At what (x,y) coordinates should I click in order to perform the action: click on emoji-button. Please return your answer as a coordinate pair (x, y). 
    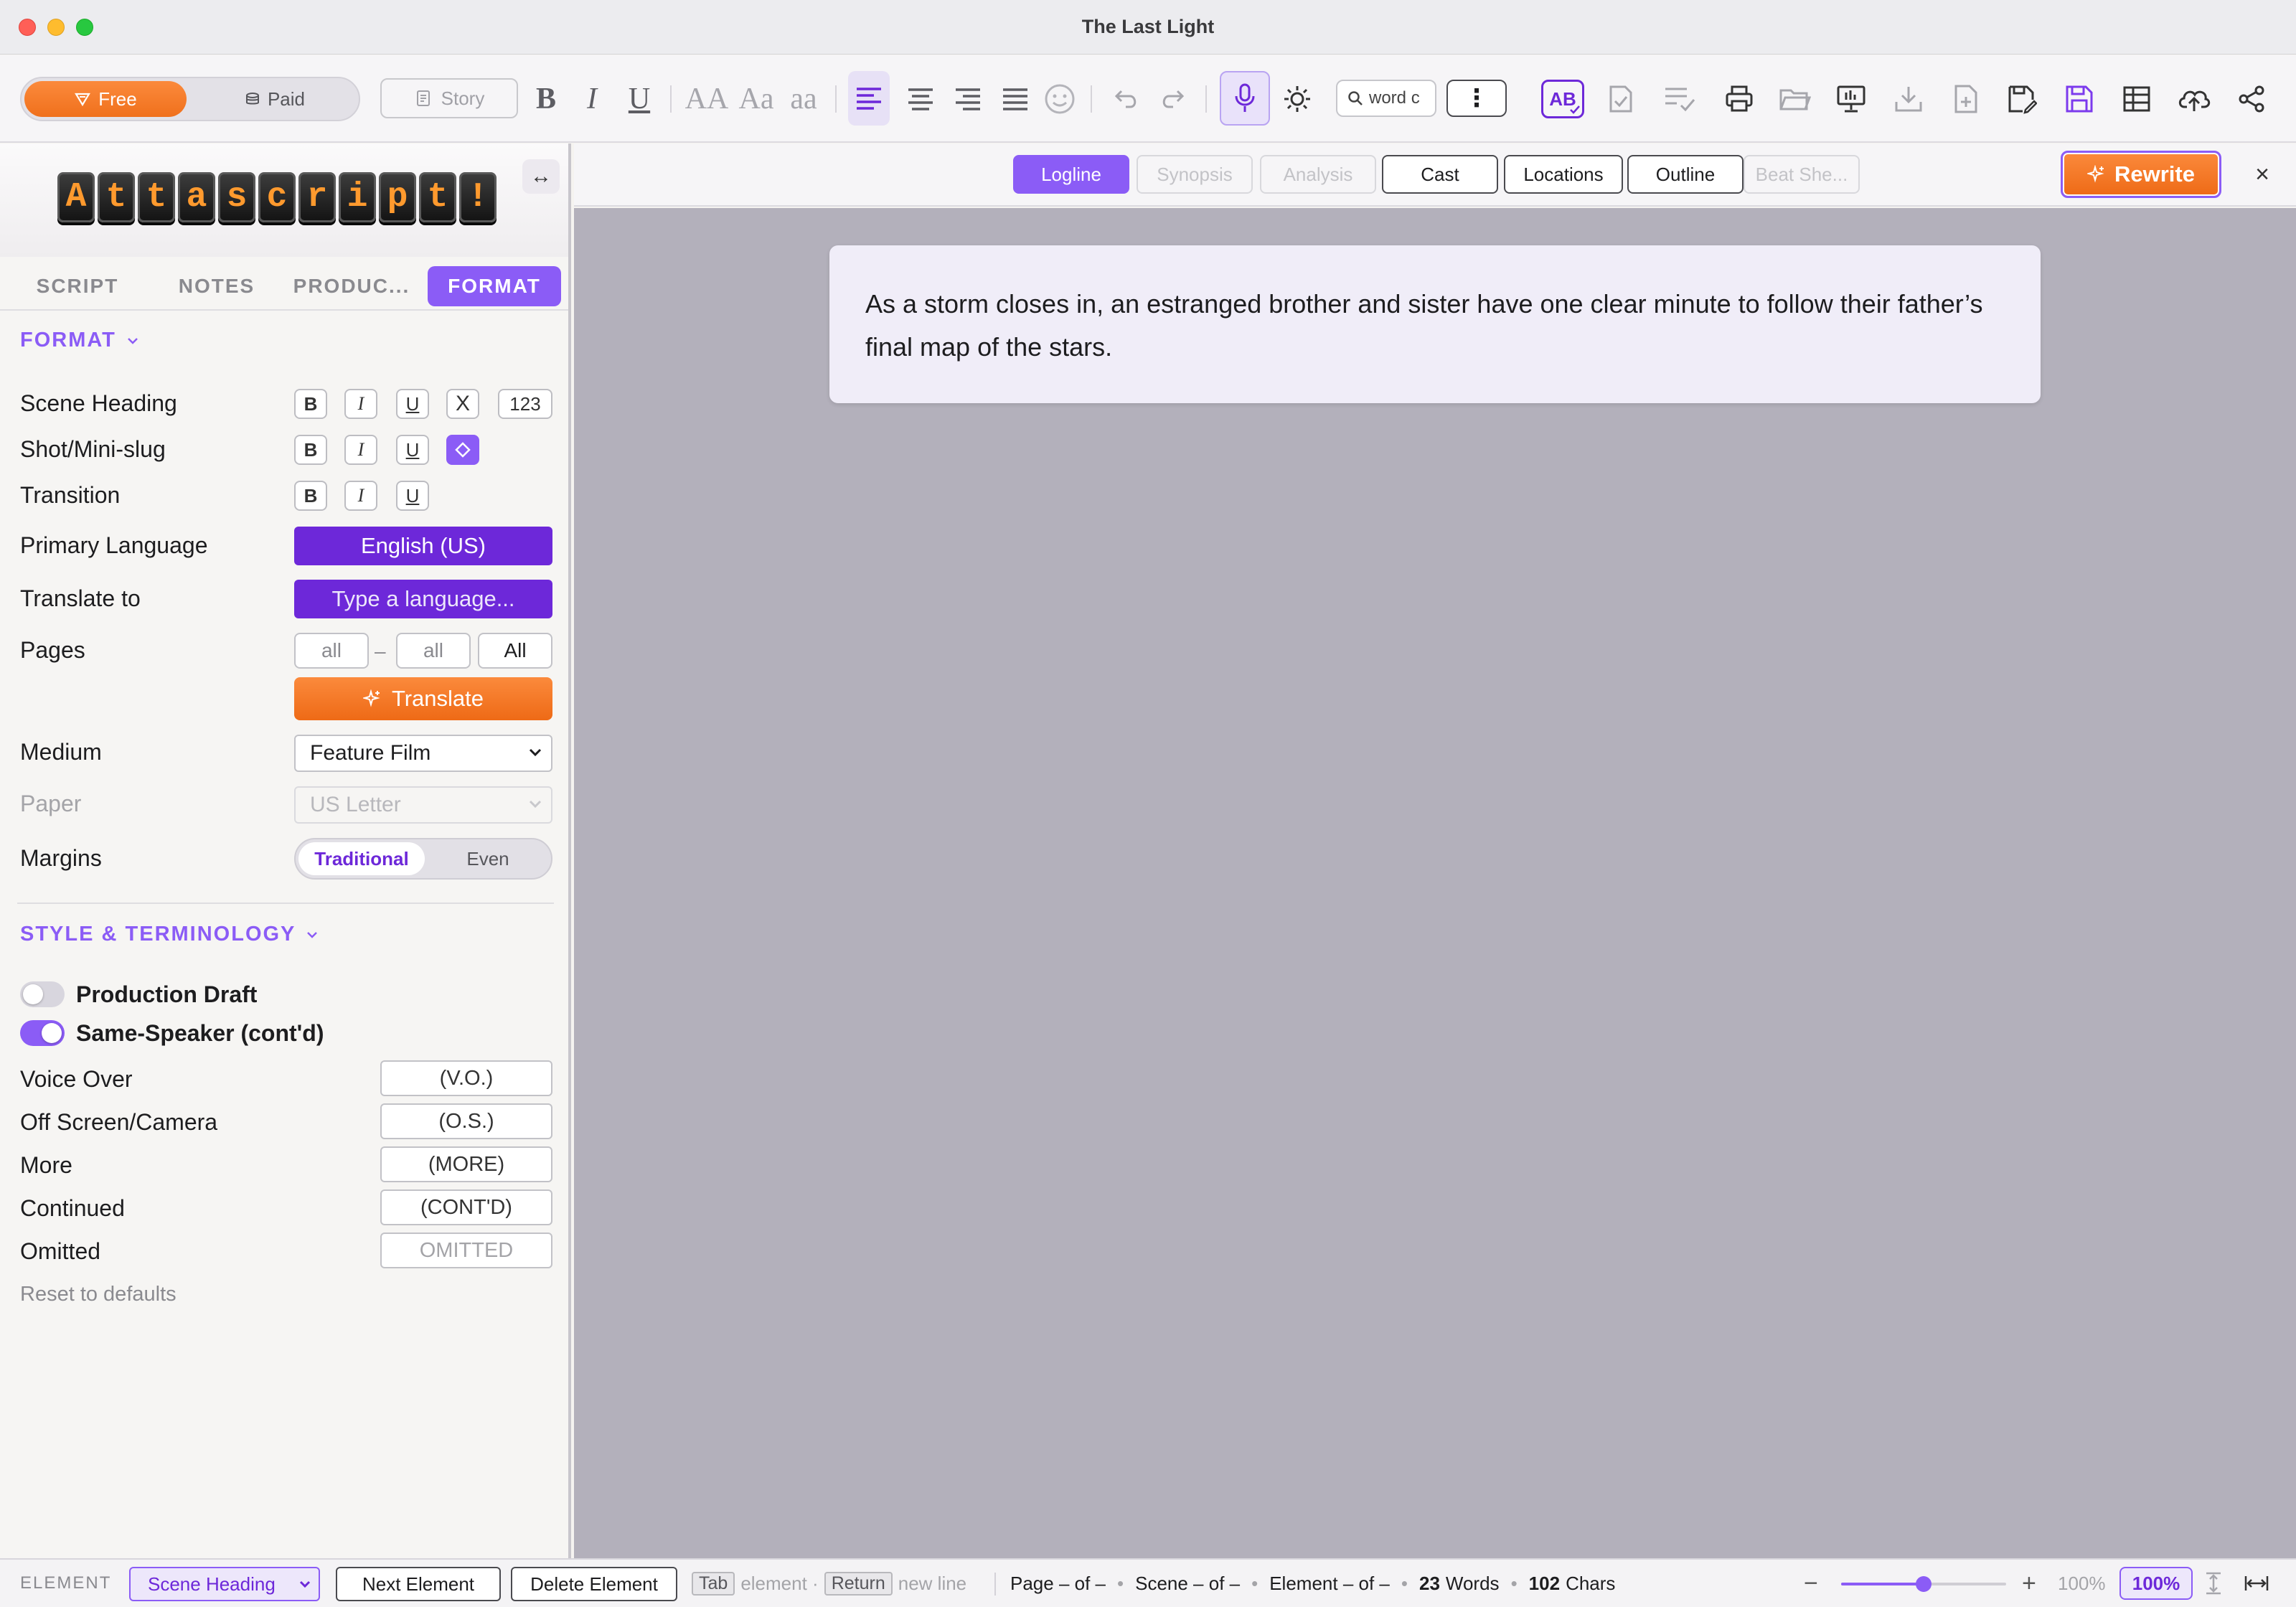
    Looking at the image, I should click on (1060, 99).